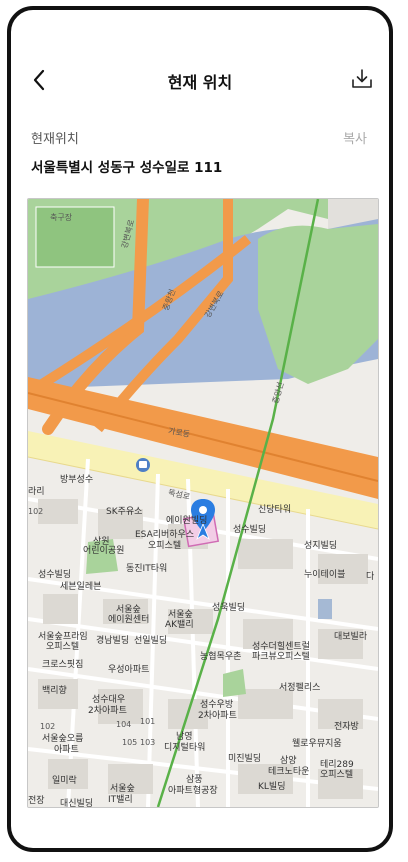 The width and height of the screenshot is (408, 862). Describe the element at coordinates (228, 607) in the screenshot. I see `svg-text: 성욱빌딩` at that location.